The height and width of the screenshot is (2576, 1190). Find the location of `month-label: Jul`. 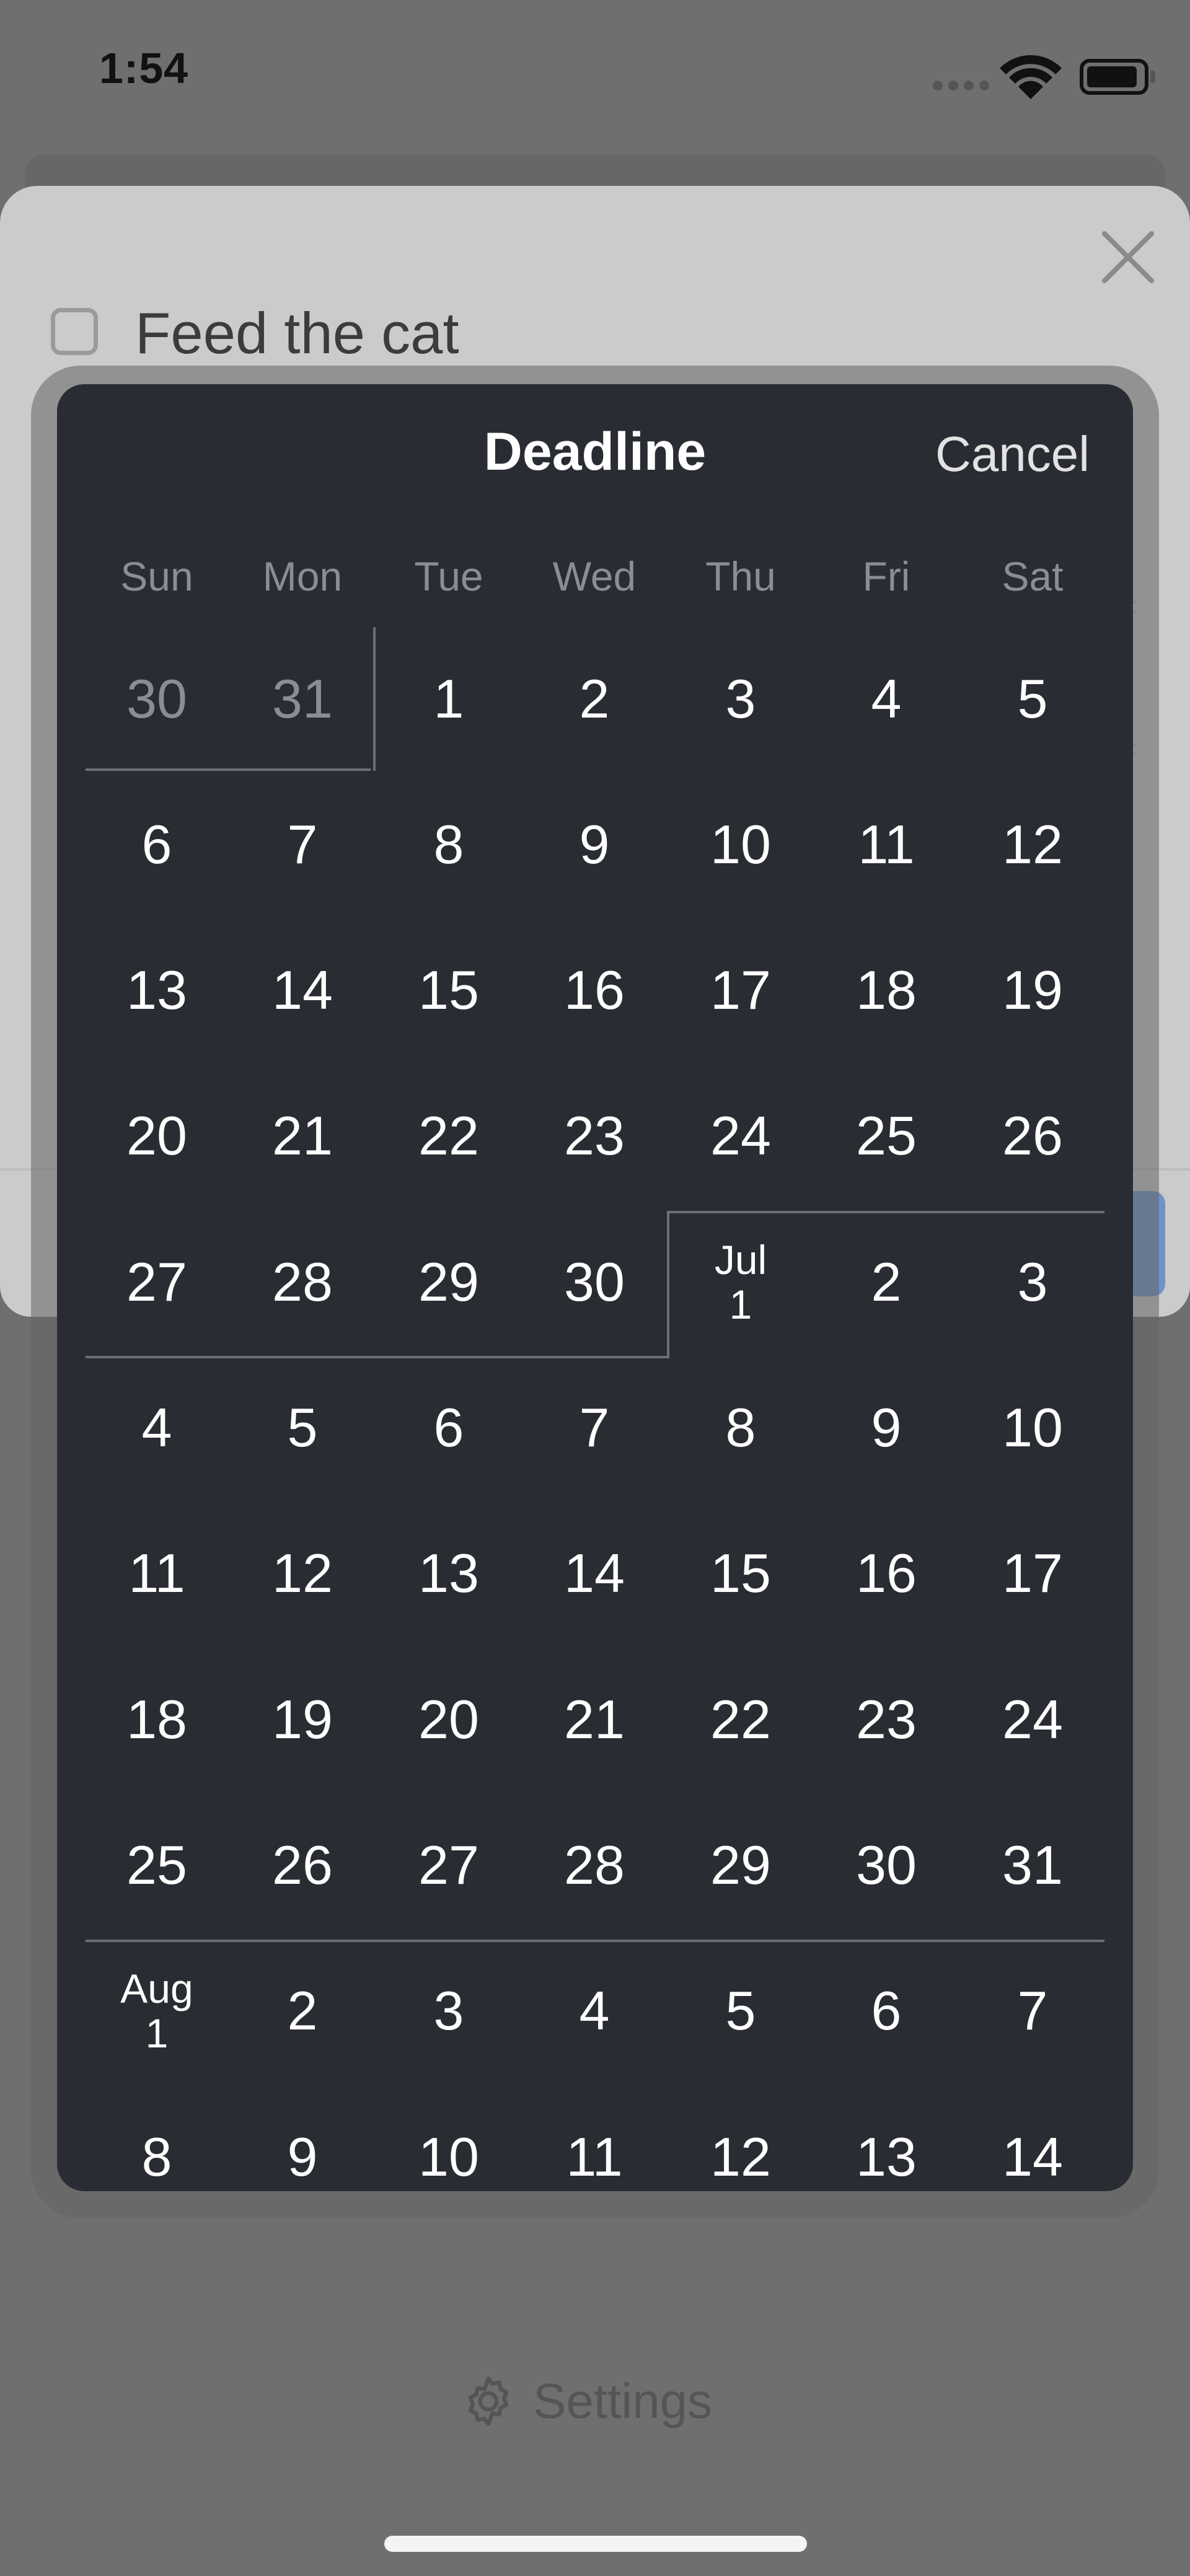

month-label: Jul is located at coordinates (740, 1260).